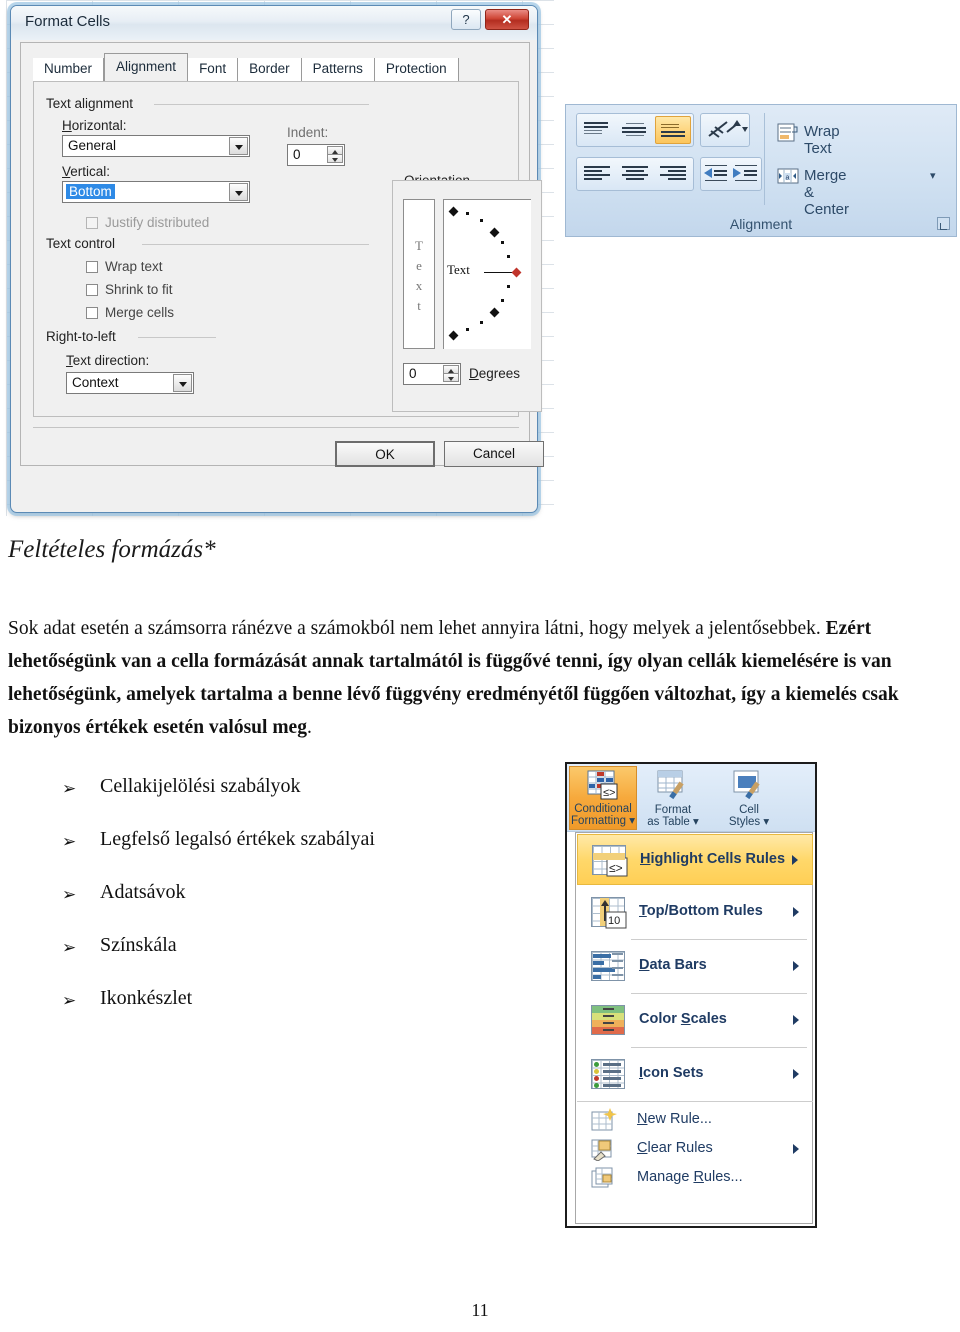 Image resolution: width=960 pixels, height=1332 pixels. What do you see at coordinates (764, 159) in the screenshot?
I see `ribbon-divider` at bounding box center [764, 159].